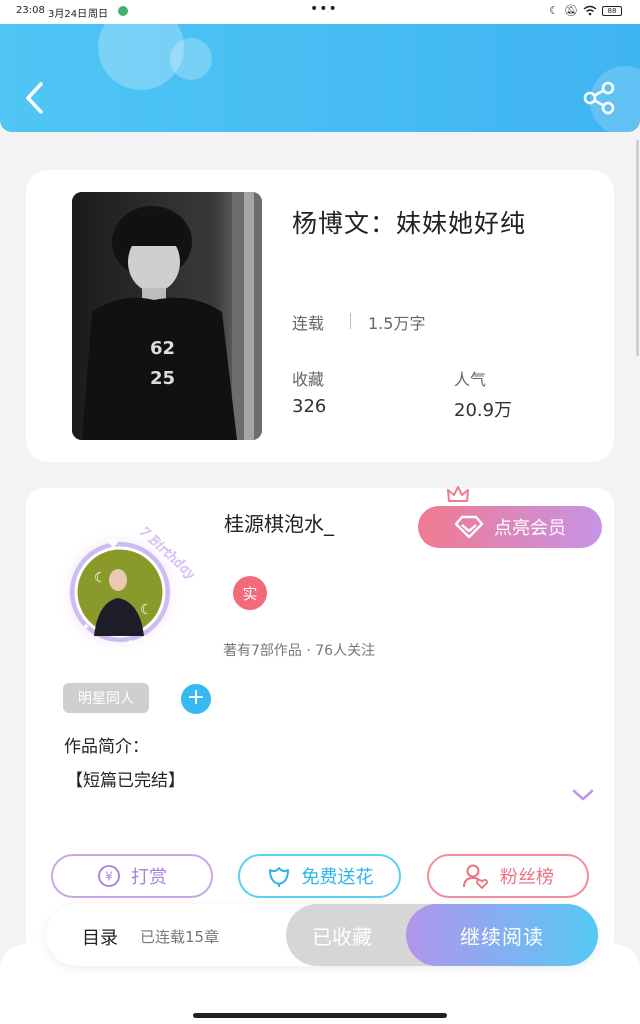 The height and width of the screenshot is (1024, 640). I want to click on status-weekday: 周日, so click(98, 14).